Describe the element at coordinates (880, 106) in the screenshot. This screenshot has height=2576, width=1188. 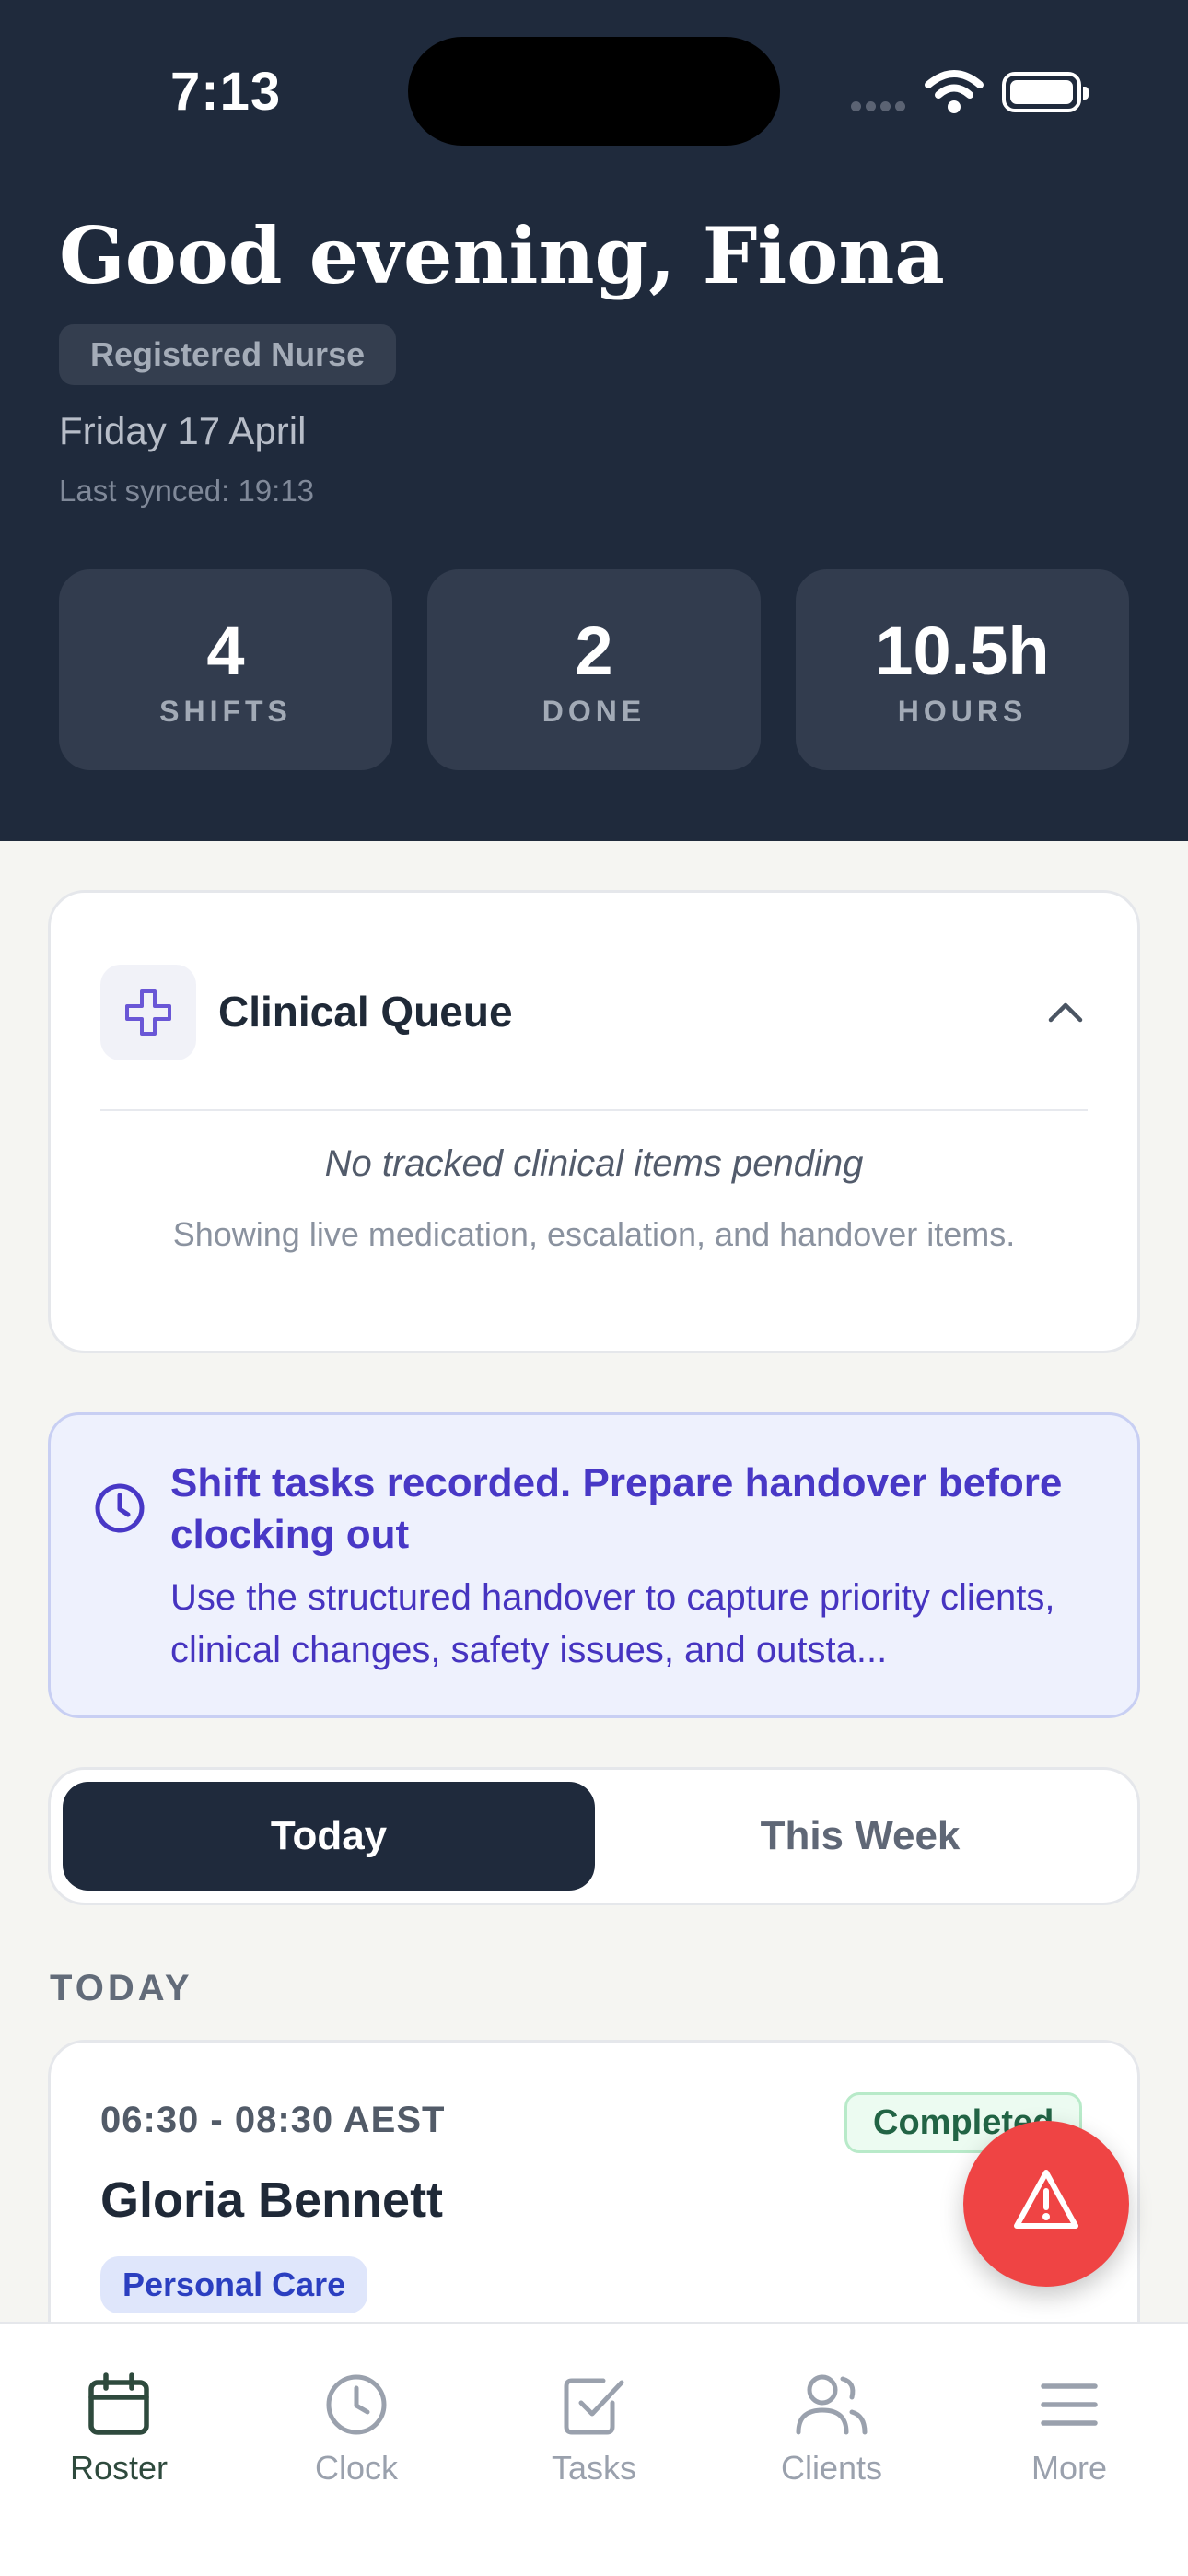
I see `cellular-signal-icon` at that location.